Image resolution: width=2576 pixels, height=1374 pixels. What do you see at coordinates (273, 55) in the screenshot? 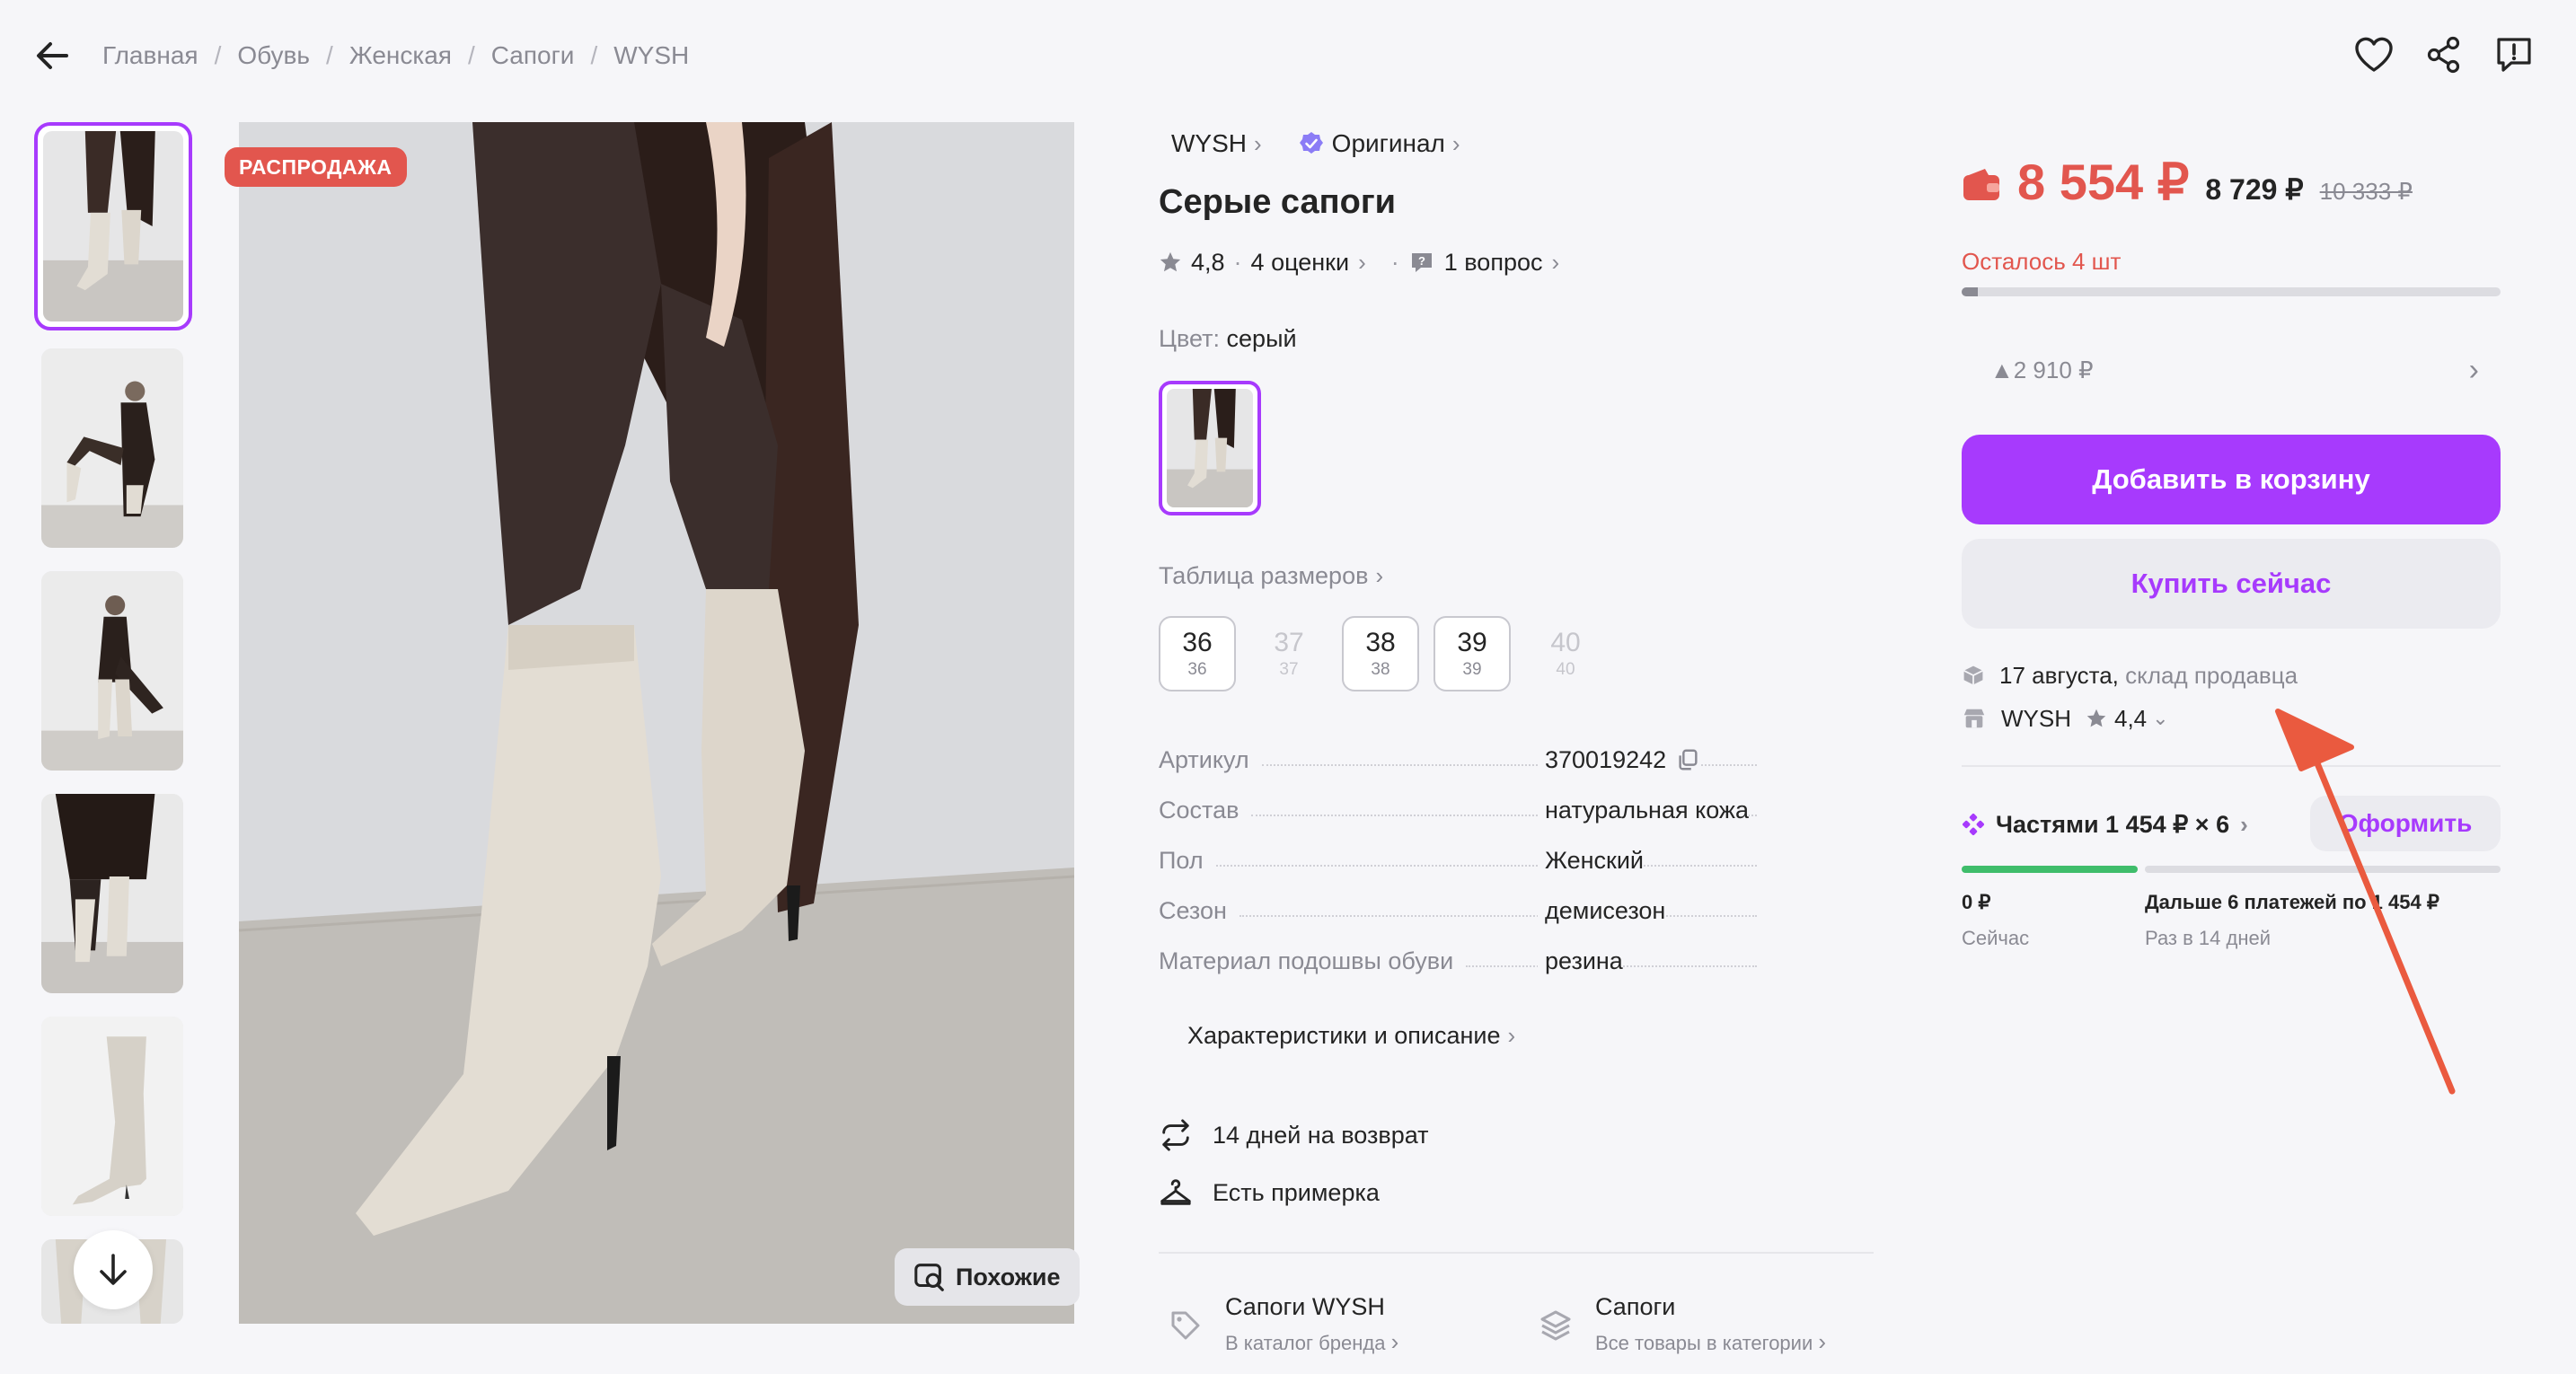
I see `breadcrumb-item: Обувь` at bounding box center [273, 55].